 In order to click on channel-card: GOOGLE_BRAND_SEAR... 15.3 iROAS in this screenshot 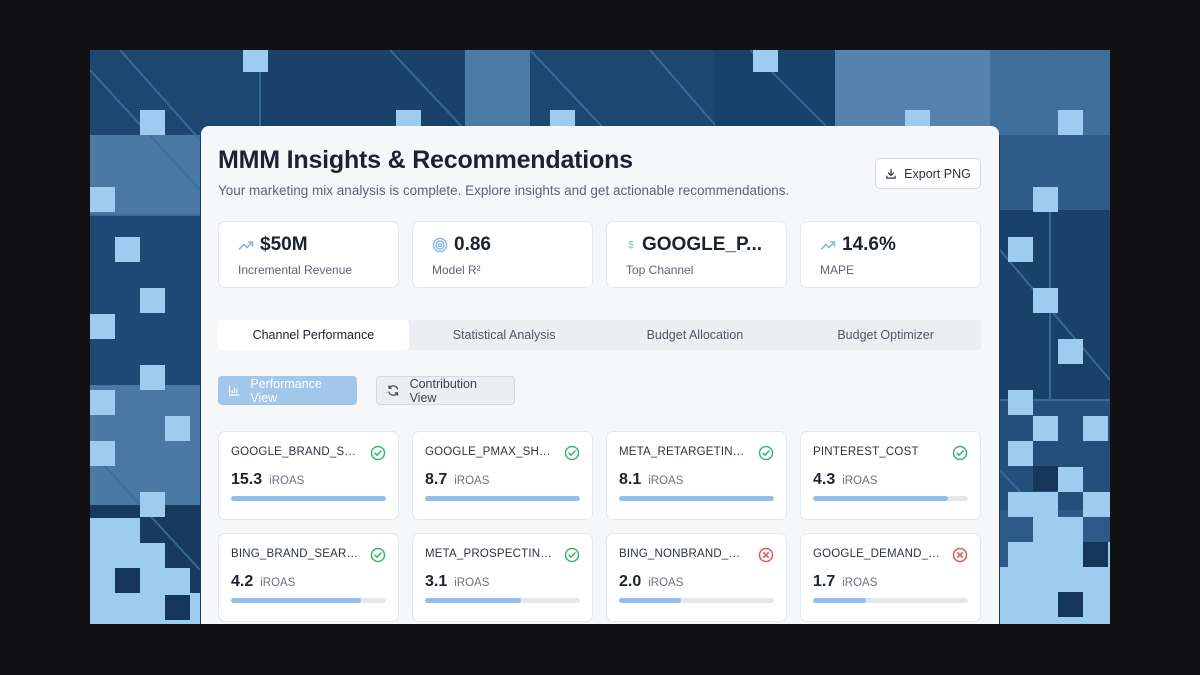, I will do `click(308, 475)`.